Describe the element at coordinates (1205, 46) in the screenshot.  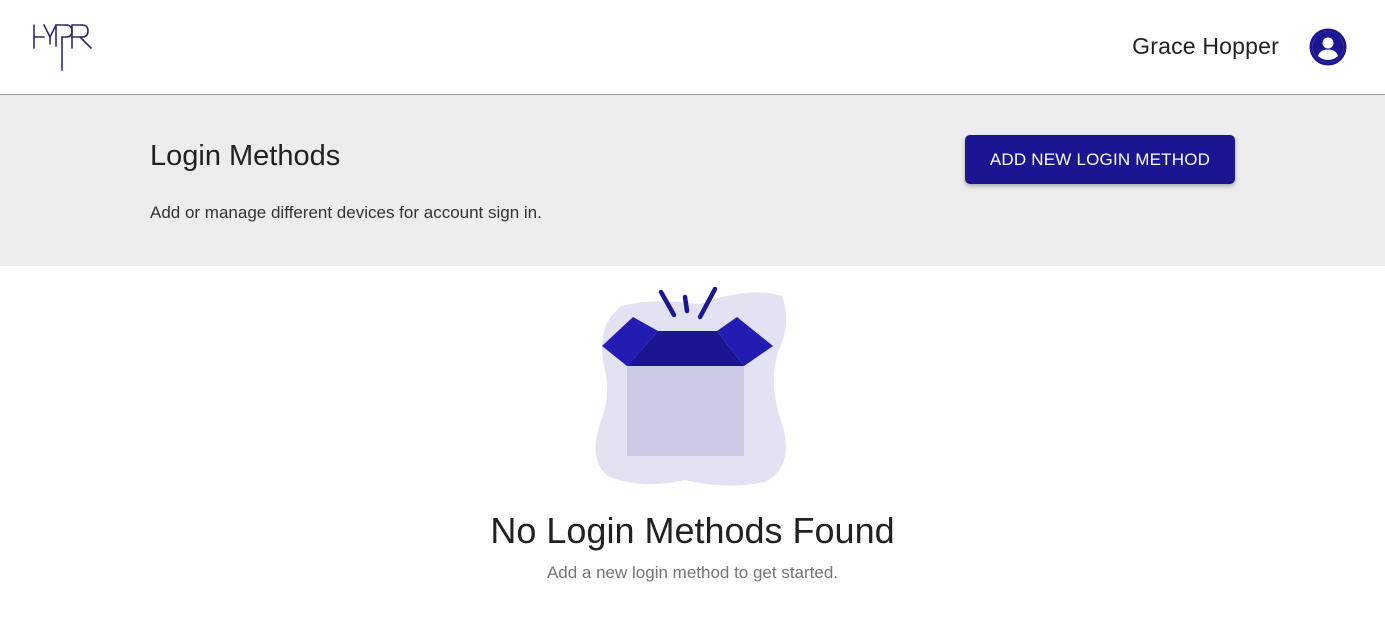
I see `user-name: Grace Hopper` at that location.